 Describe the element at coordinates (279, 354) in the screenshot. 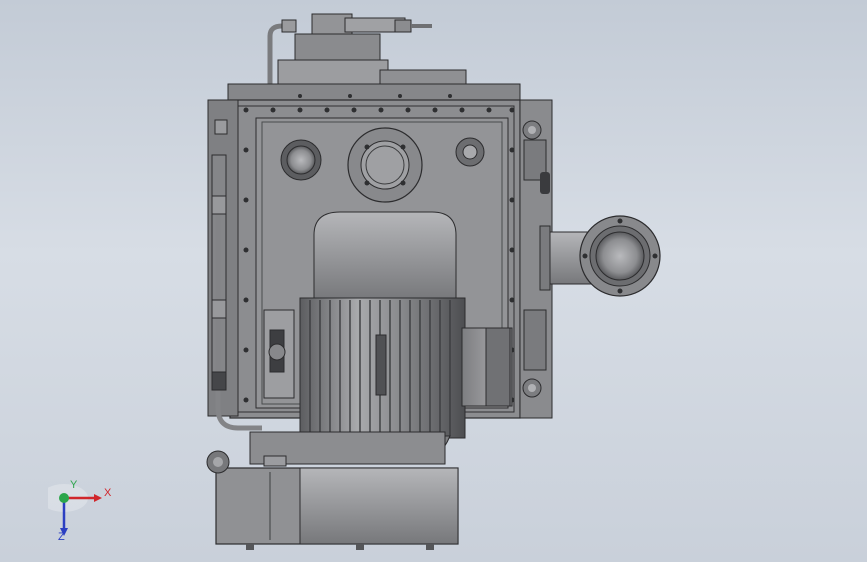

I see `motor-switch` at that location.